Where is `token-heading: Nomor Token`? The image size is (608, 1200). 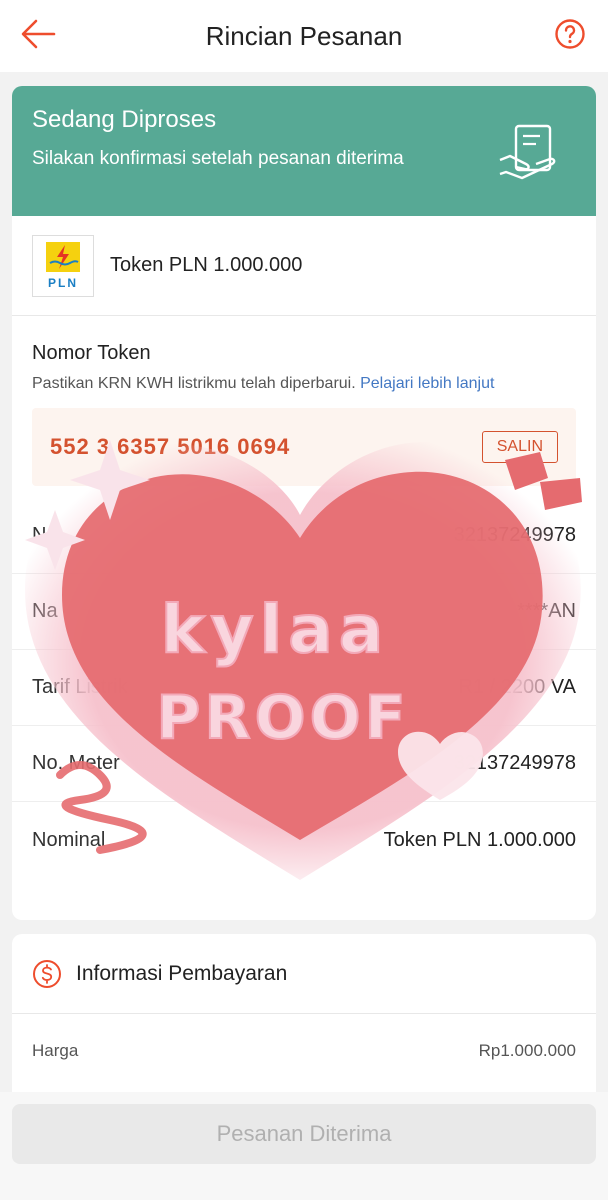
token-heading: Nomor Token is located at coordinates (91, 353).